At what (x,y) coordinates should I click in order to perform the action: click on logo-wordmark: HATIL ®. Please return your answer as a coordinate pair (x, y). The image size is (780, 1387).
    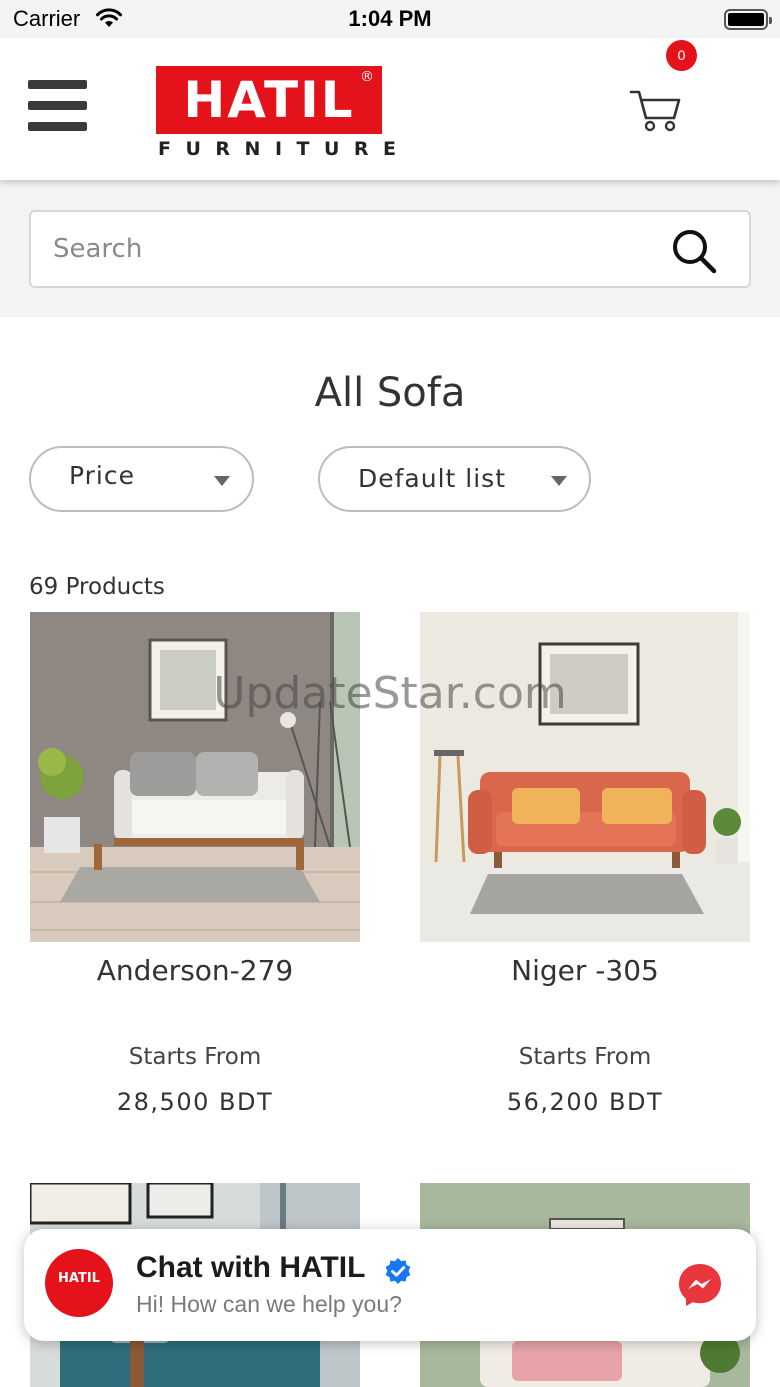
    Looking at the image, I should click on (269, 100).